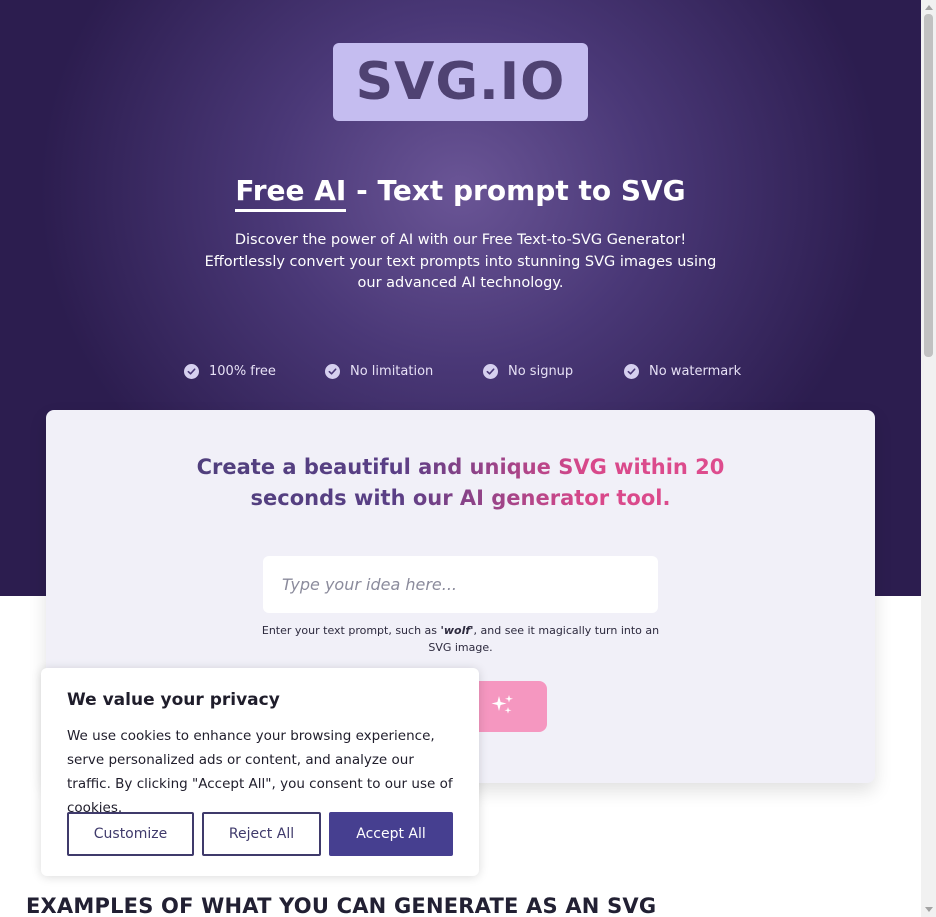  I want to click on scrollbar-thumb, so click(928, 185).